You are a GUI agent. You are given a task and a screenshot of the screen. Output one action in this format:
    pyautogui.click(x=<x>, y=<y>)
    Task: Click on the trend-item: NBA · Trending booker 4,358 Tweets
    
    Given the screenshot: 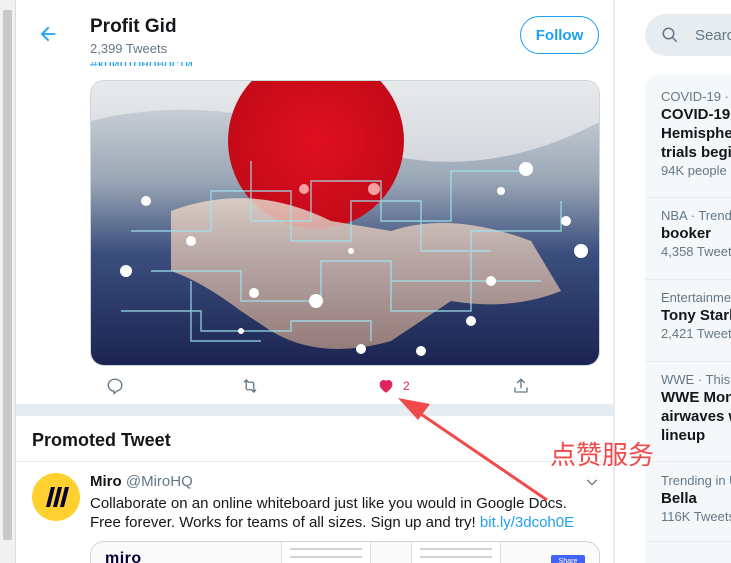 What is the action you would take?
    pyautogui.click(x=696, y=234)
    